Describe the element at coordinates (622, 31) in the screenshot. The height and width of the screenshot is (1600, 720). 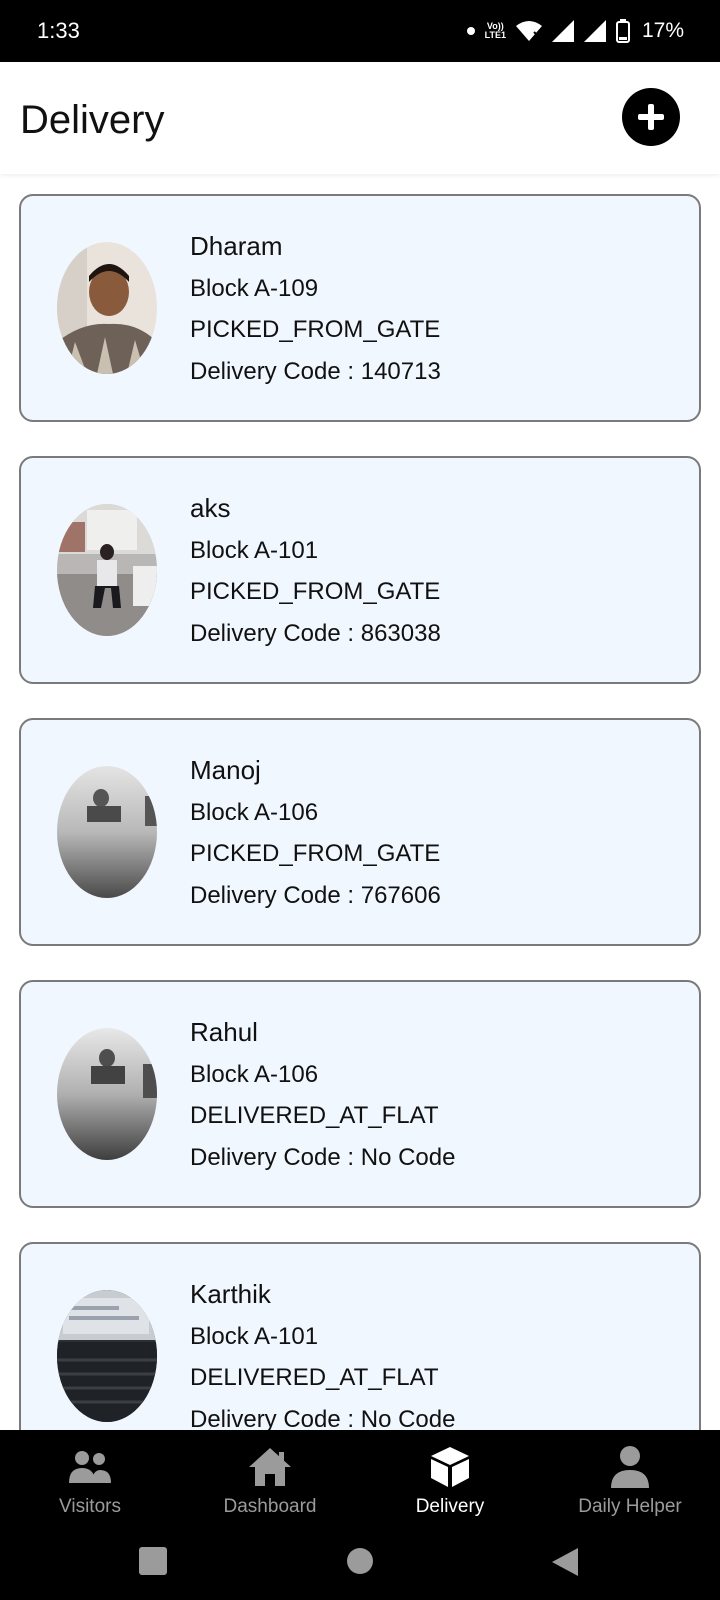
I see `battery-icon` at that location.